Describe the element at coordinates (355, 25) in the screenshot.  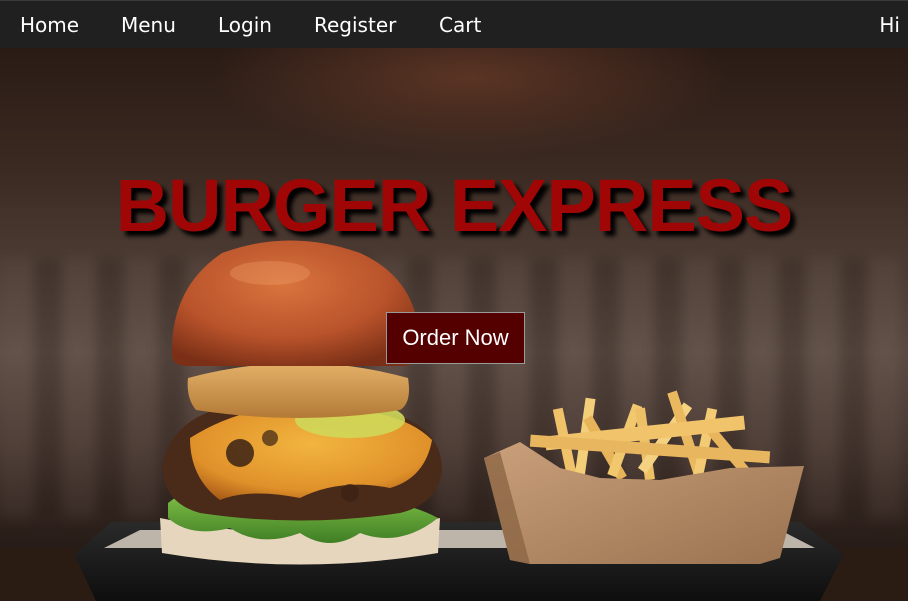
I see `nav-link-register: Register` at that location.